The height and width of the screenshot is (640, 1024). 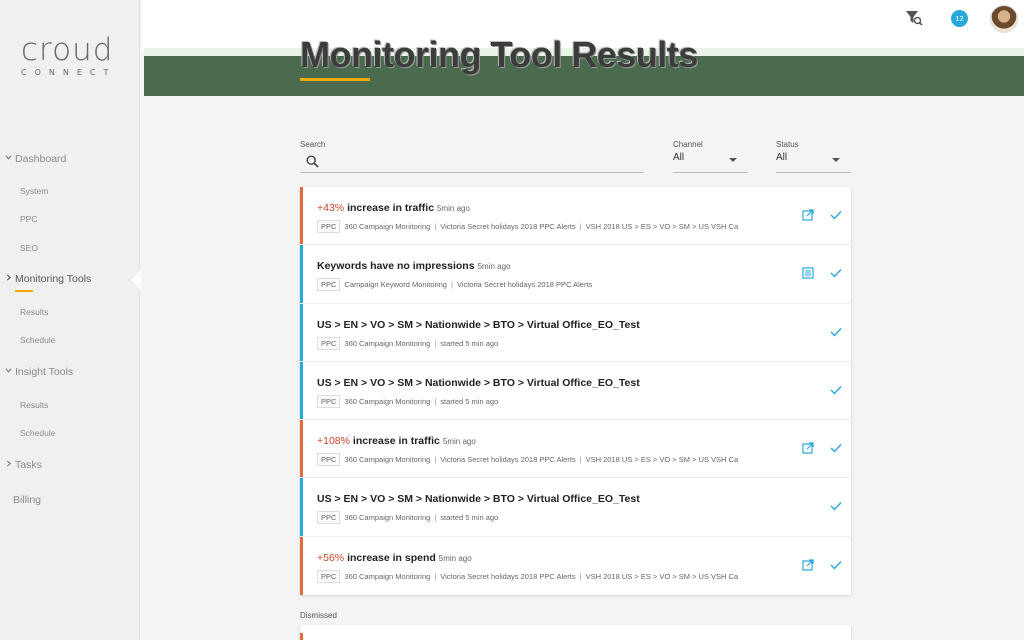 What do you see at coordinates (813, 172) in the screenshot?
I see `status-underline` at bounding box center [813, 172].